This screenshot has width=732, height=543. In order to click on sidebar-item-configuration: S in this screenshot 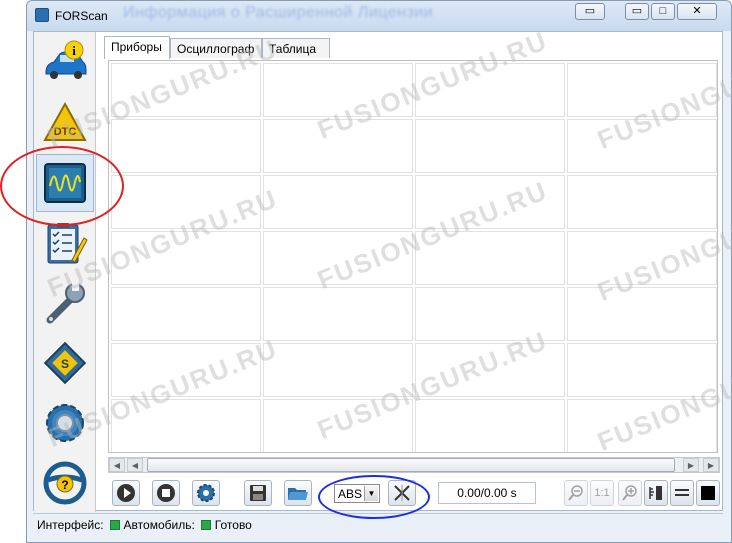, I will do `click(65, 363)`.